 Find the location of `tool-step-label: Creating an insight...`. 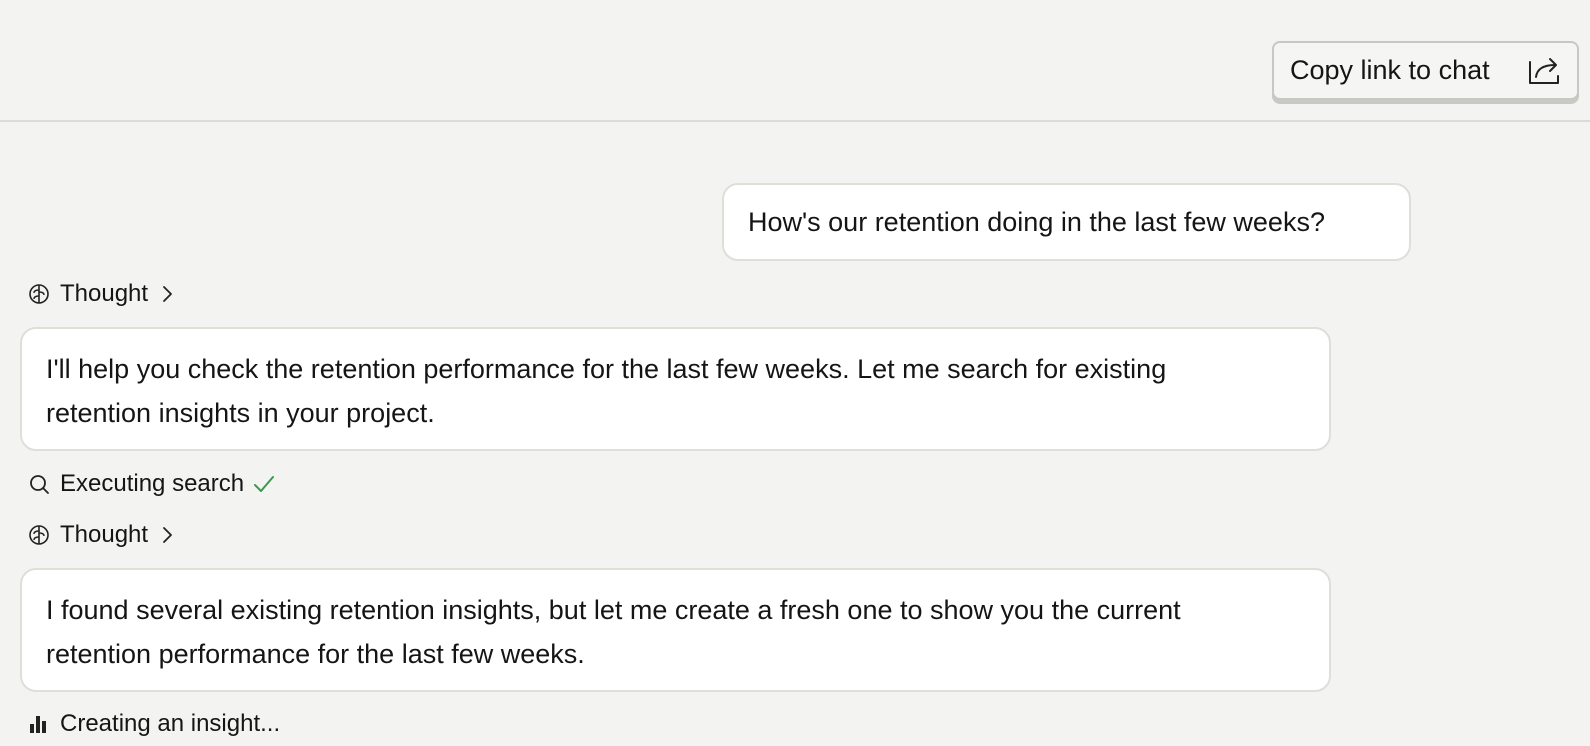

tool-step-label: Creating an insight... is located at coordinates (170, 723).